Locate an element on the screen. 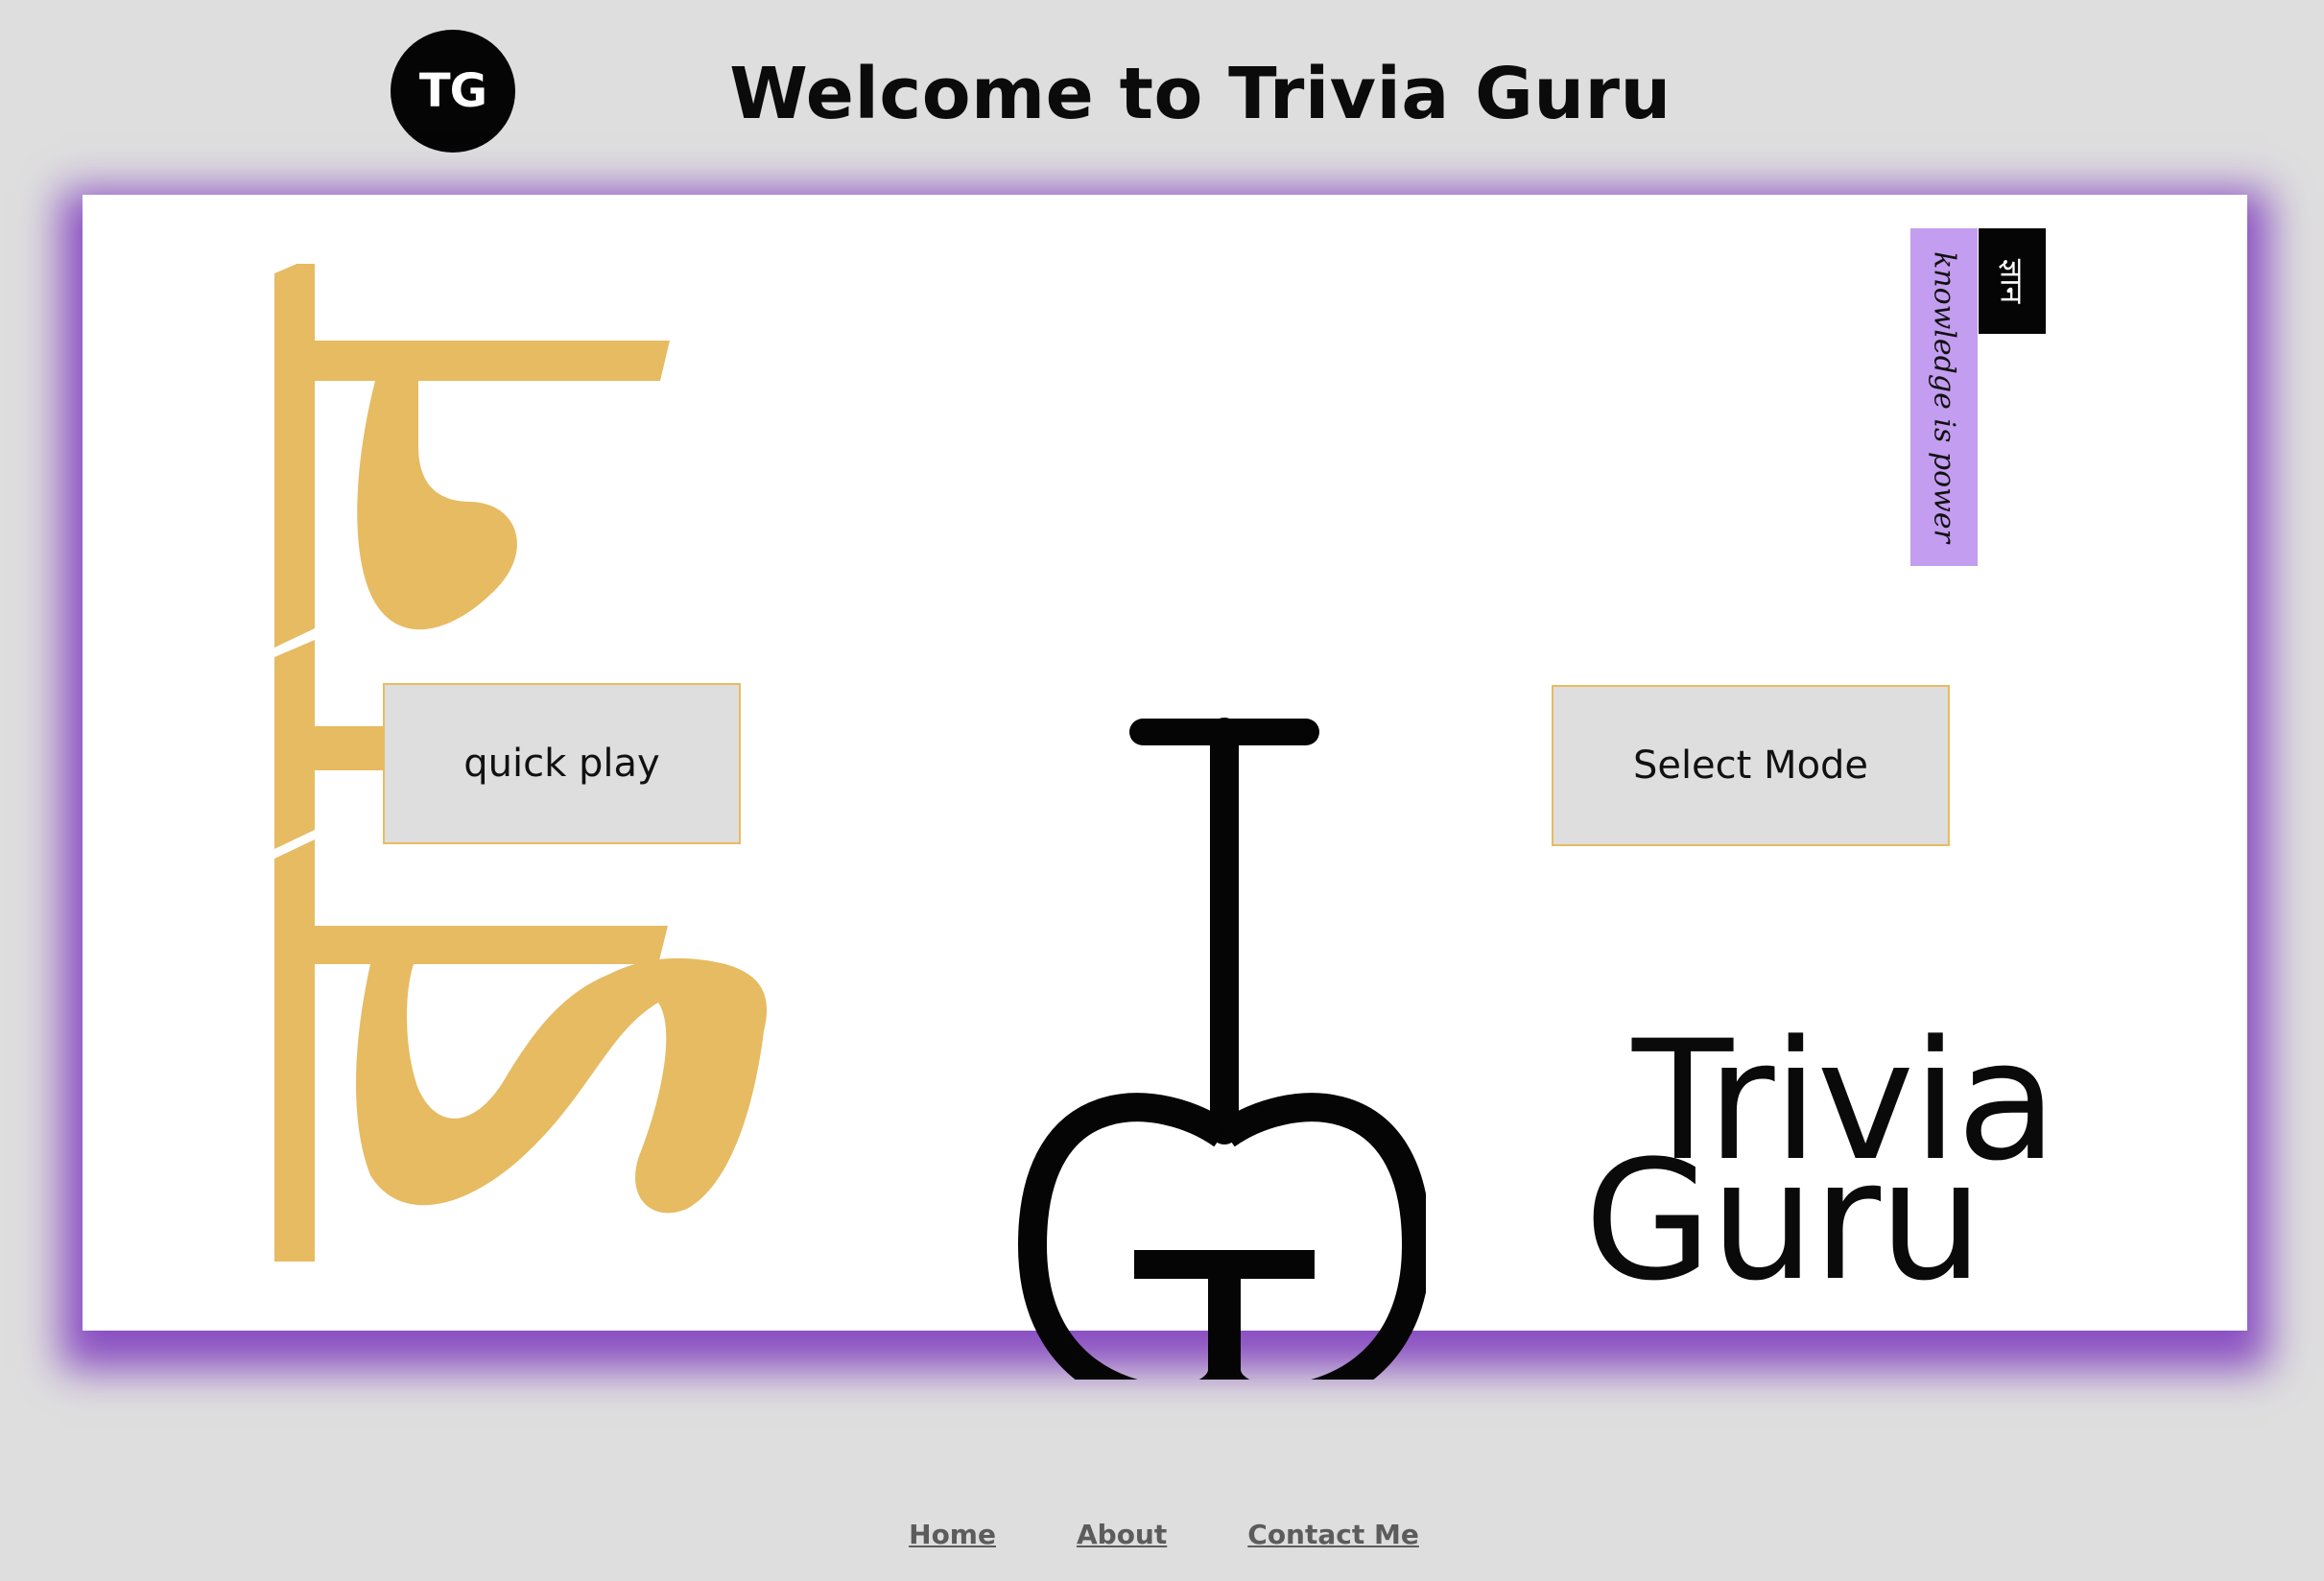 This screenshot has height=1581, width=2324. quick-play-button: quick play is located at coordinates (562, 763).